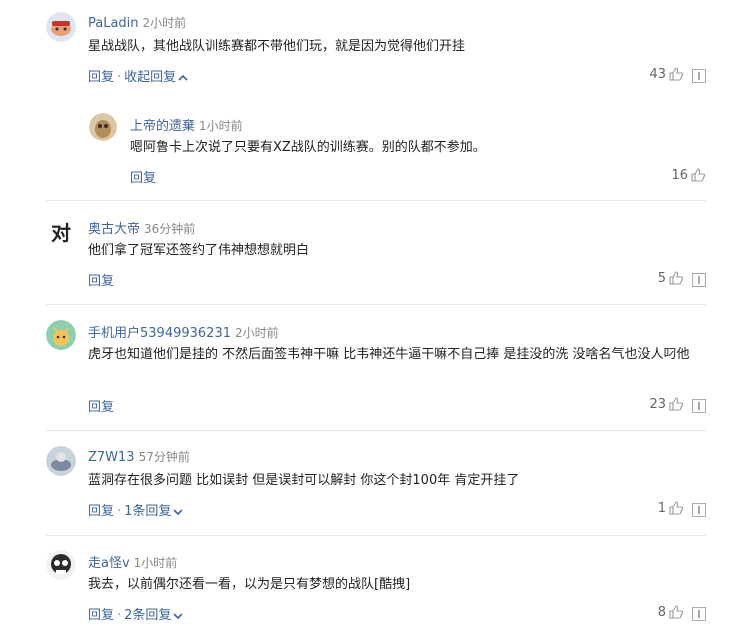 The image size is (734, 642). Describe the element at coordinates (114, 229) in the screenshot. I see `username: 奥古大帝` at that location.